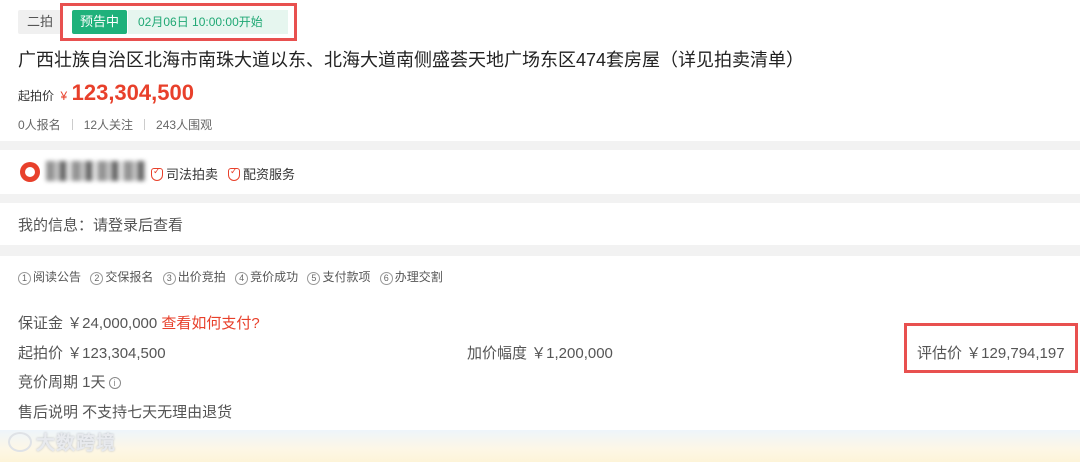 The height and width of the screenshot is (462, 1080). What do you see at coordinates (233, 276) in the screenshot?
I see `process-steps: 1 阅读公告 2 交保报名 3 出价竞拍 4 竞价成功 5 支付款项 6 办理交割` at bounding box center [233, 276].